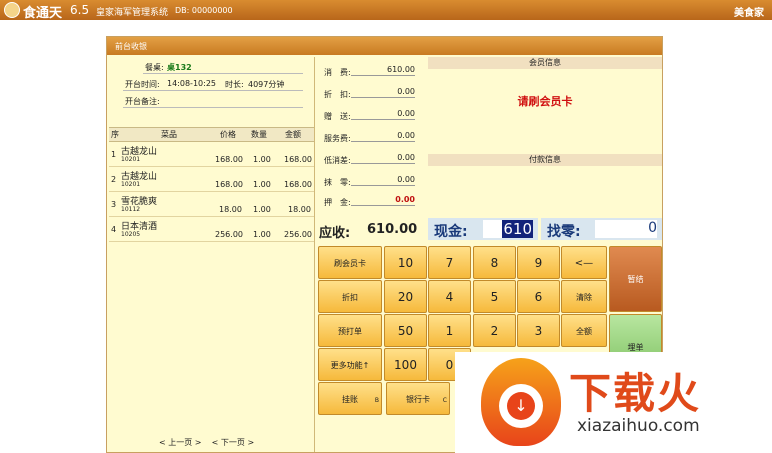 The image size is (772, 453). What do you see at coordinates (370, 71) in the screenshot?
I see `fee-row-consumption: 消 费: 610.00` at bounding box center [370, 71].